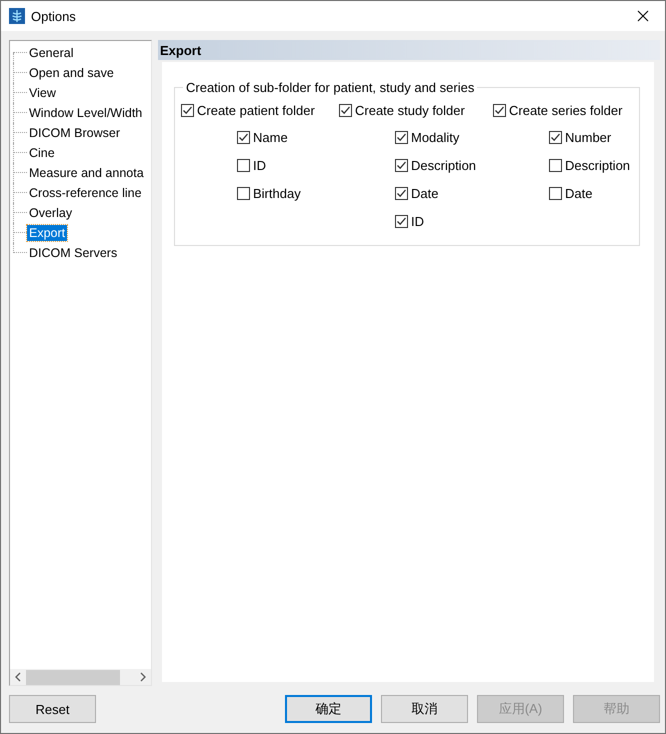 The height and width of the screenshot is (734, 666). I want to click on group-title: Creation of sub-folder for patient, study and series, so click(330, 87).